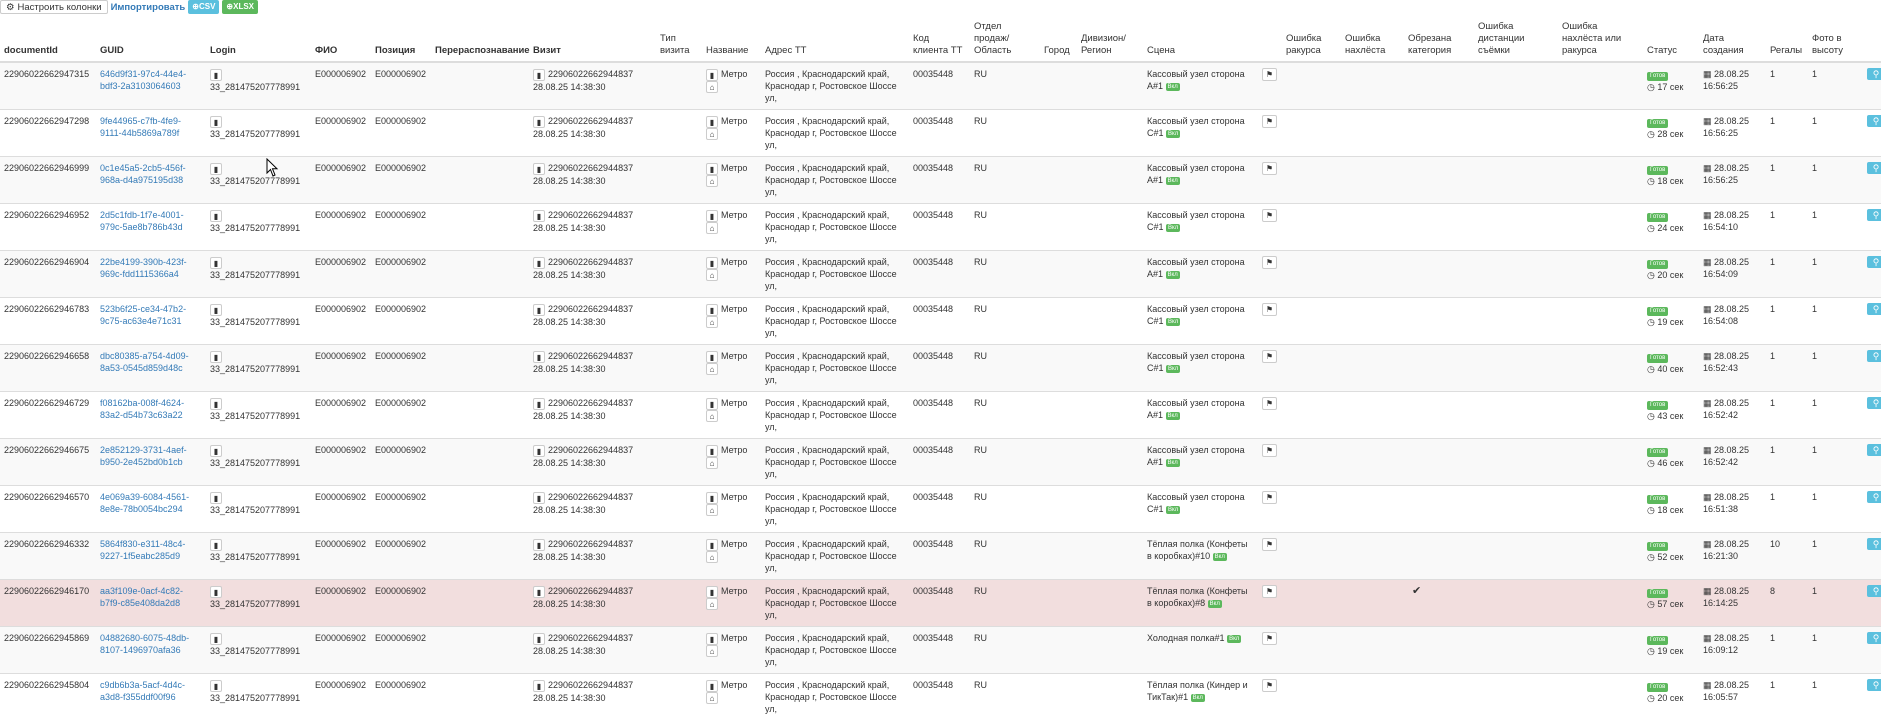  I want to click on column-header: Ошибка дистанции съёмки, so click(1516, 40).